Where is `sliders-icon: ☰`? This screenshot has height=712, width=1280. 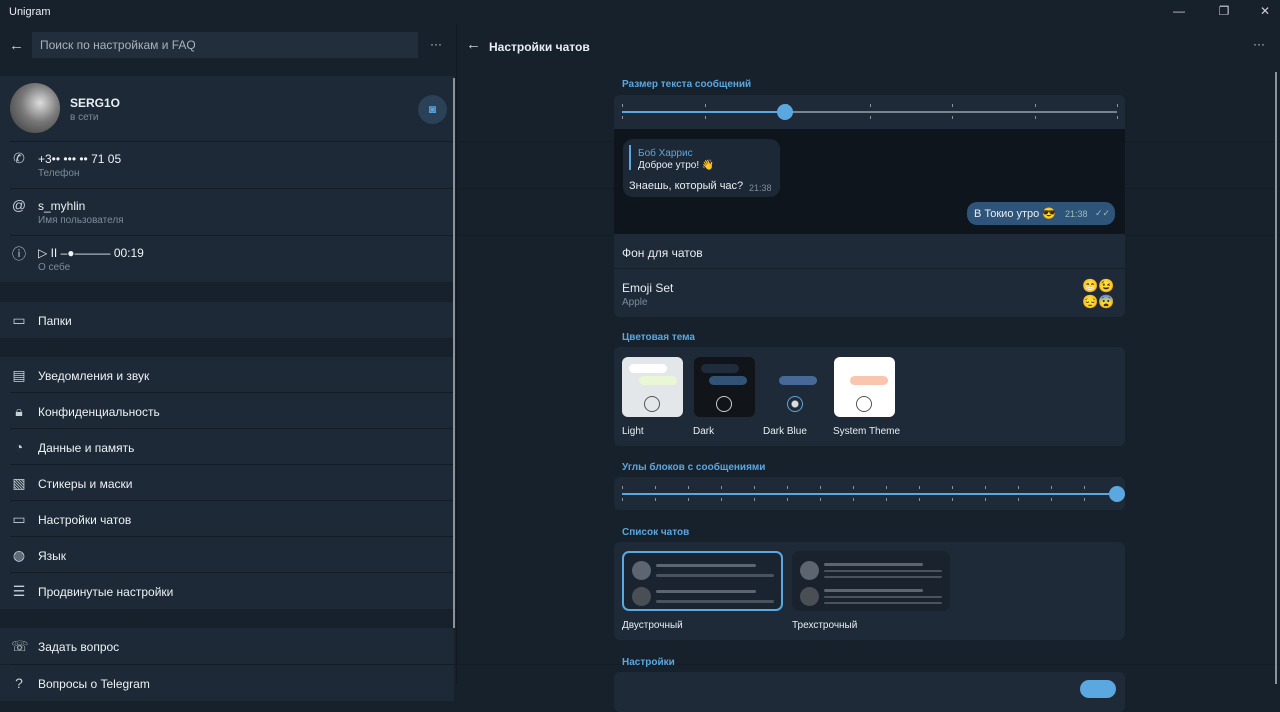 sliders-icon: ☰ is located at coordinates (19, 591).